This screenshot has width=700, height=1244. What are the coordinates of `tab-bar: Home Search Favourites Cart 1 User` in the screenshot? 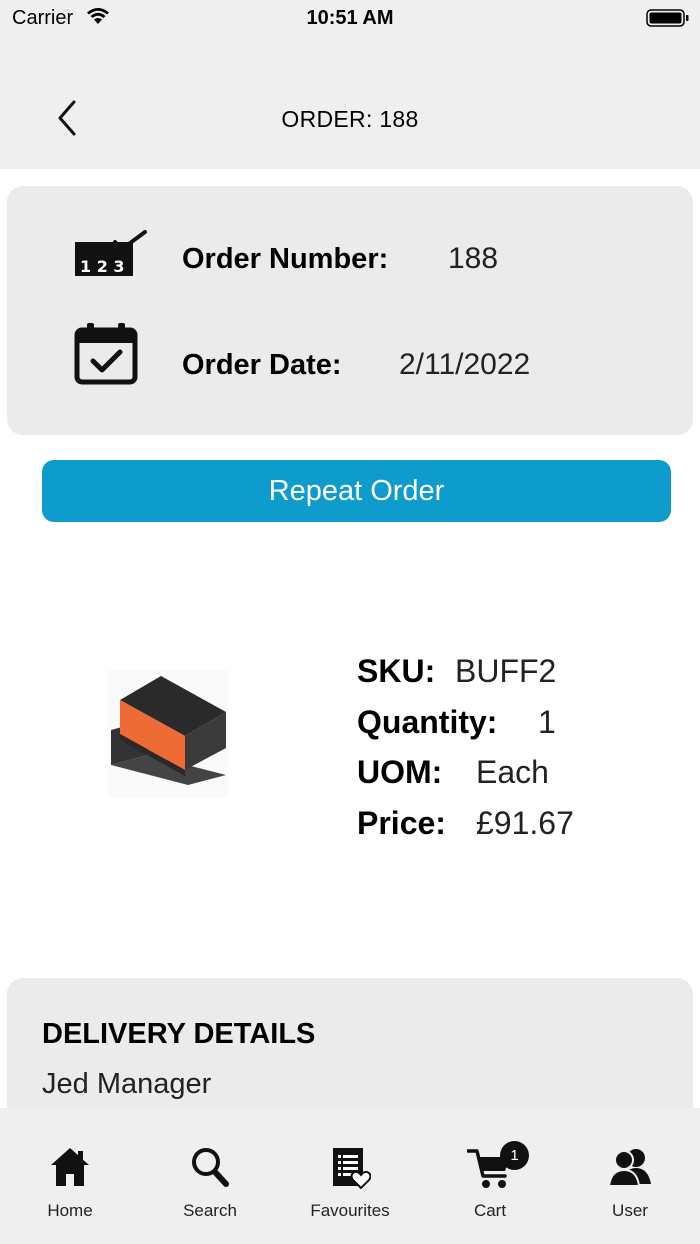 It's located at (350, 1176).